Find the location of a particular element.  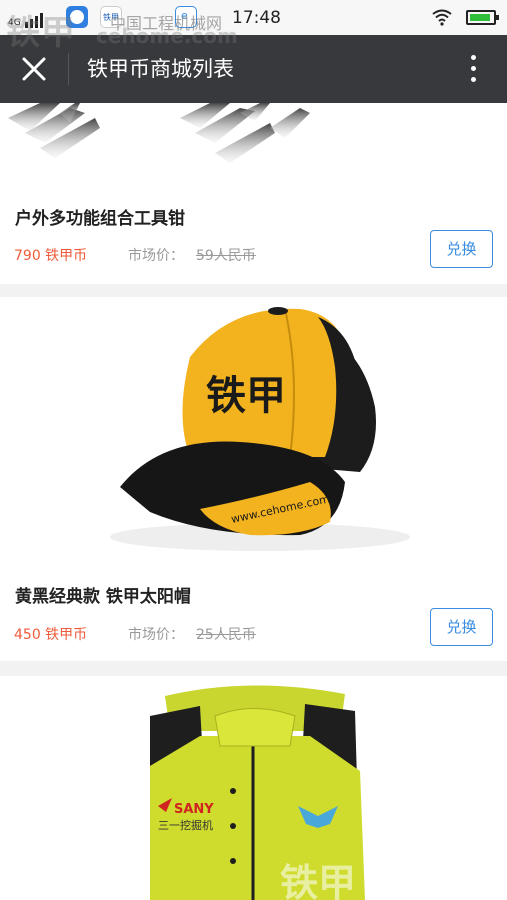

multitool-image is located at coordinates (159, 133).